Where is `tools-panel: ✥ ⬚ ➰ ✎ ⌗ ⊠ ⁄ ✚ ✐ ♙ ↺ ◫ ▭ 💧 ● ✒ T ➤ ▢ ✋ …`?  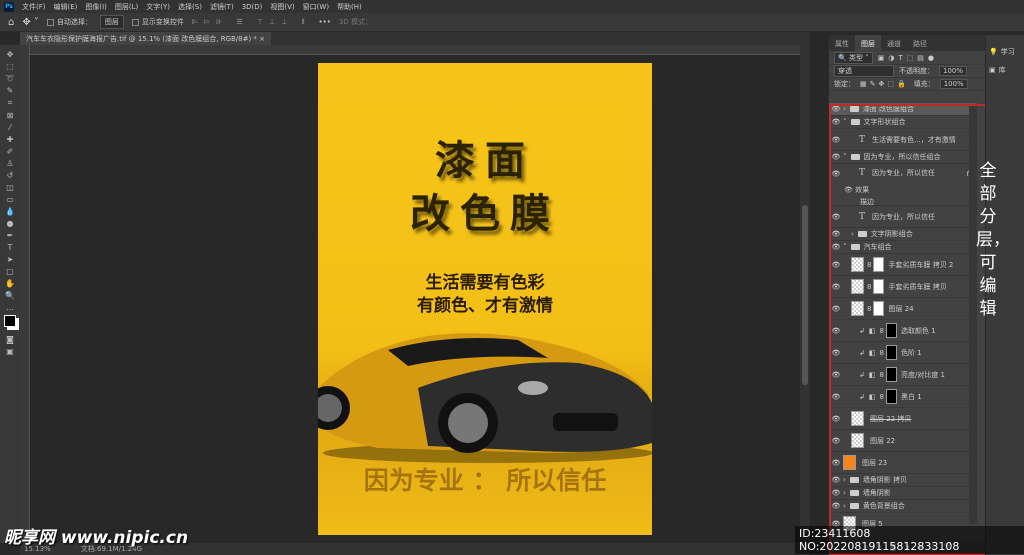 tools-panel: ✥ ⬚ ➰ ✎ ⌗ ⊠ ⁄ ✚ ✐ ♙ ↺ ◫ ▭ 💧 ● ✒ T ➤ ▢ ✋ … is located at coordinates (10, 294).